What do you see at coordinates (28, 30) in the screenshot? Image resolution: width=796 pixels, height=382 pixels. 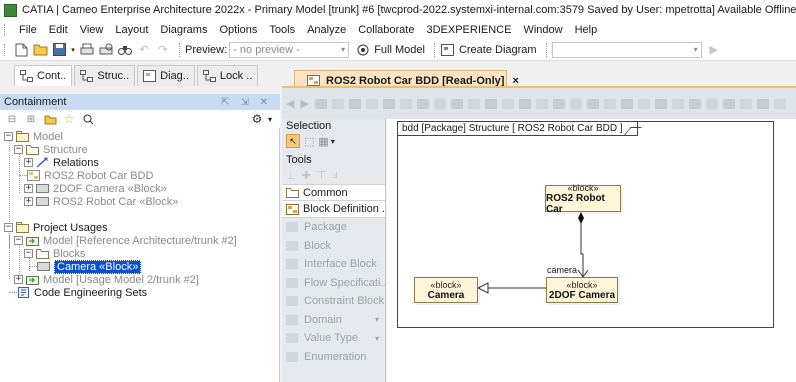 I see `menu-file: File` at bounding box center [28, 30].